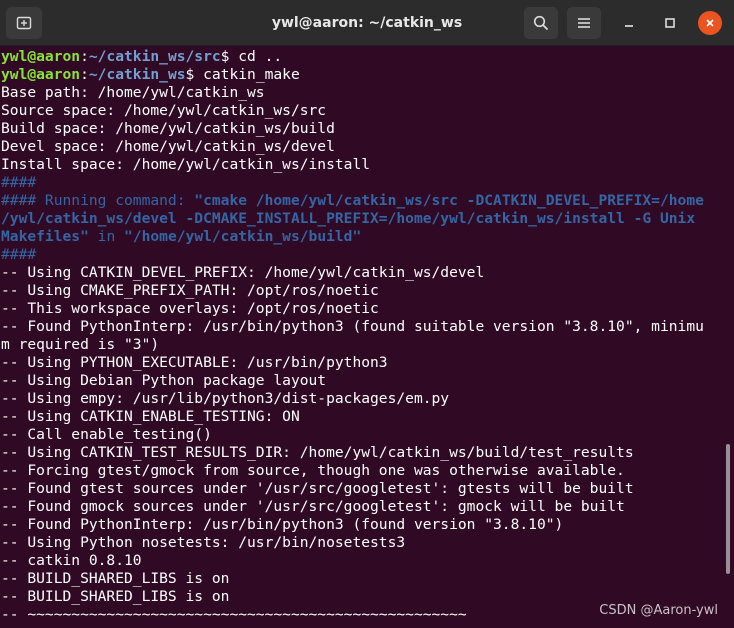 Image resolution: width=734 pixels, height=628 pixels. What do you see at coordinates (115, 578) in the screenshot?
I see `output-line: -- BUILD_SHARED_LIBS is on` at bounding box center [115, 578].